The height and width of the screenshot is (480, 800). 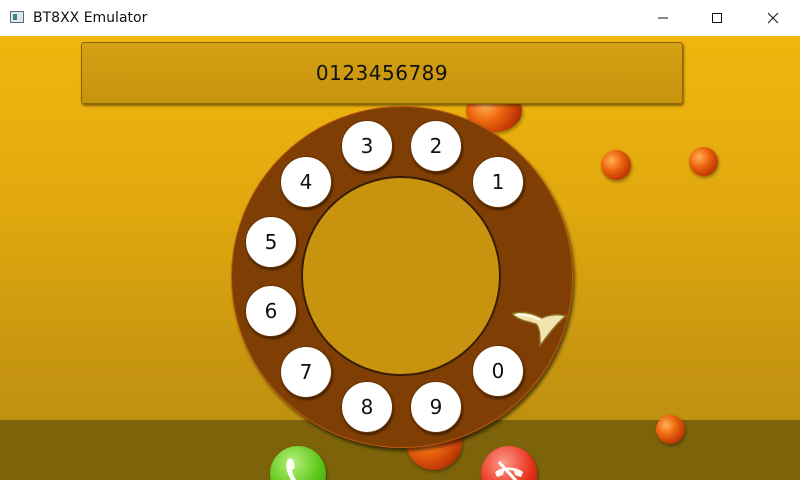 I want to click on dial-digit-9: 9, so click(x=436, y=407).